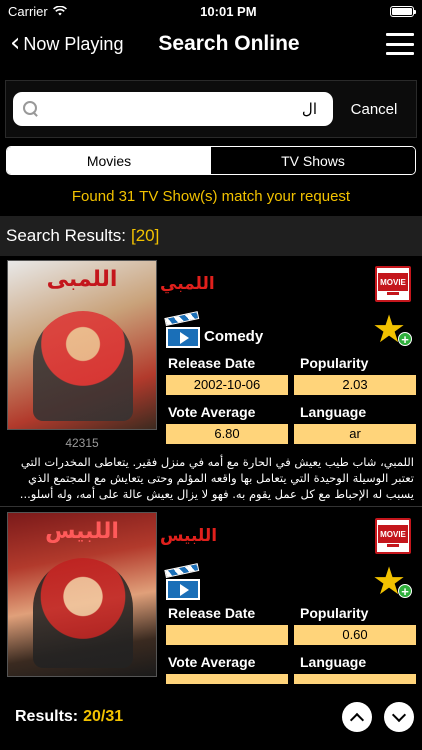 This screenshot has width=422, height=750. I want to click on vote-average-value: 6.80, so click(227, 434).